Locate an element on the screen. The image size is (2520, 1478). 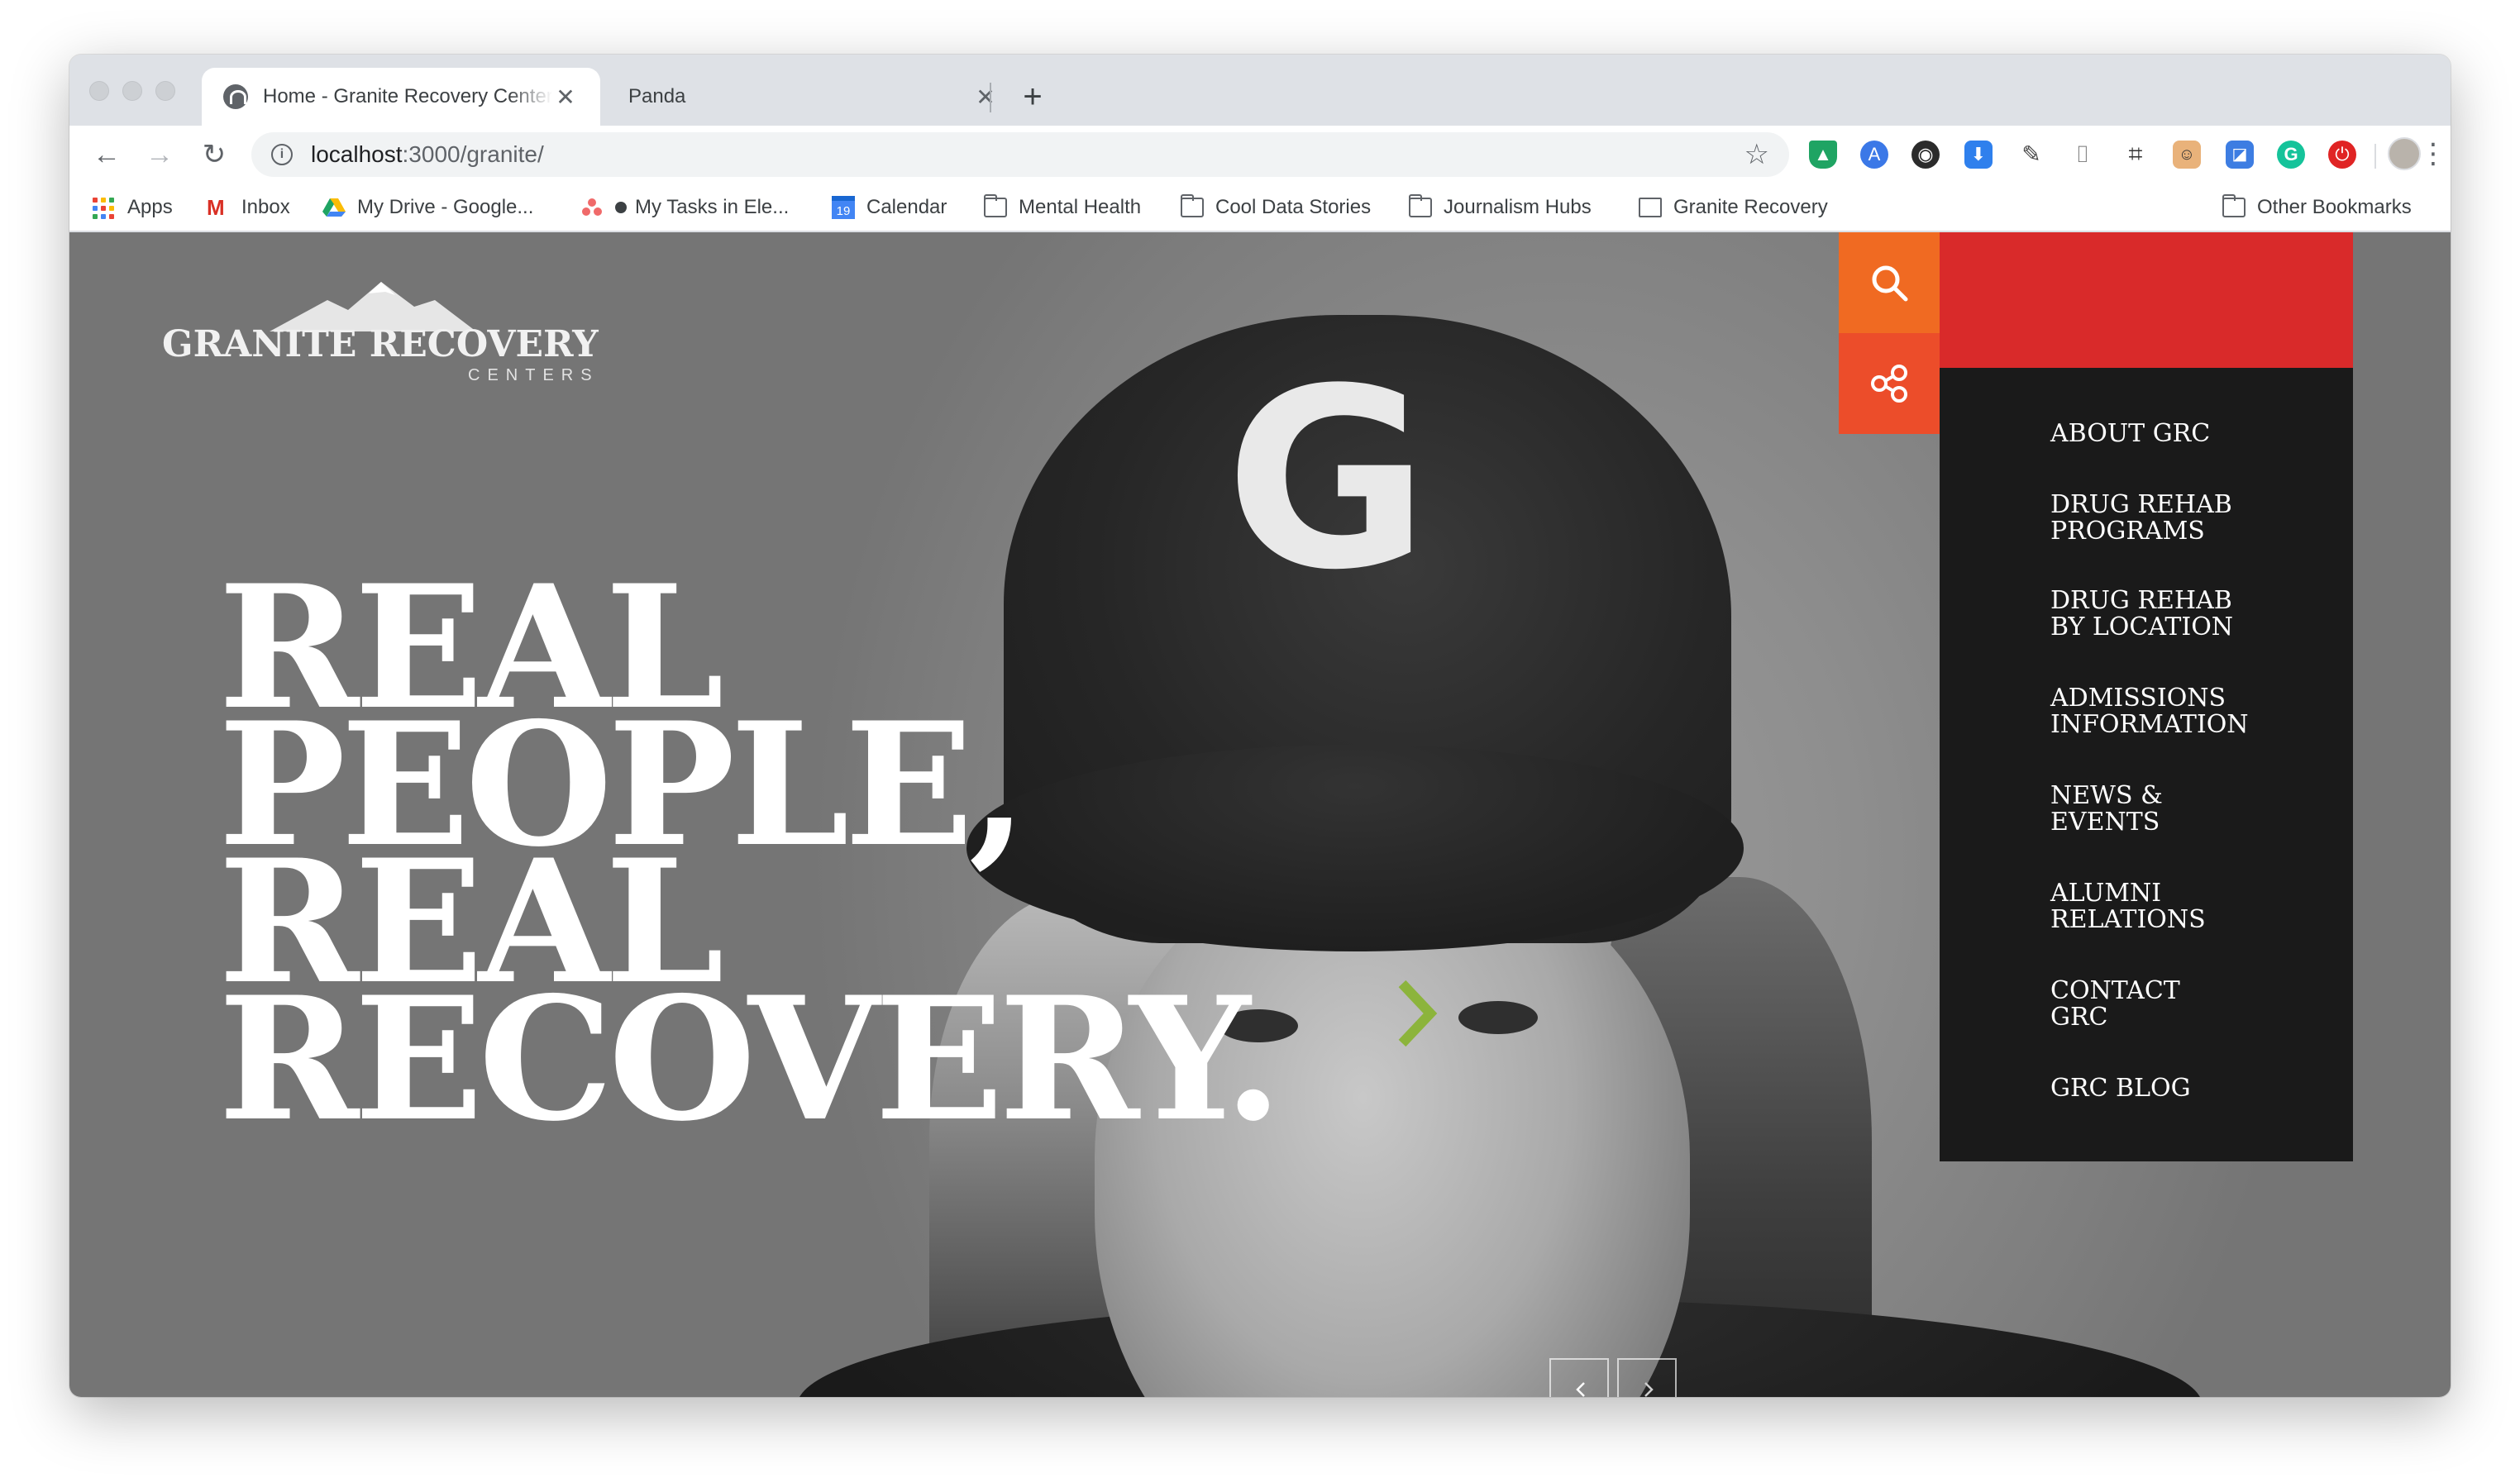
logo-subtitle: CENTERS is located at coordinates (533, 375).